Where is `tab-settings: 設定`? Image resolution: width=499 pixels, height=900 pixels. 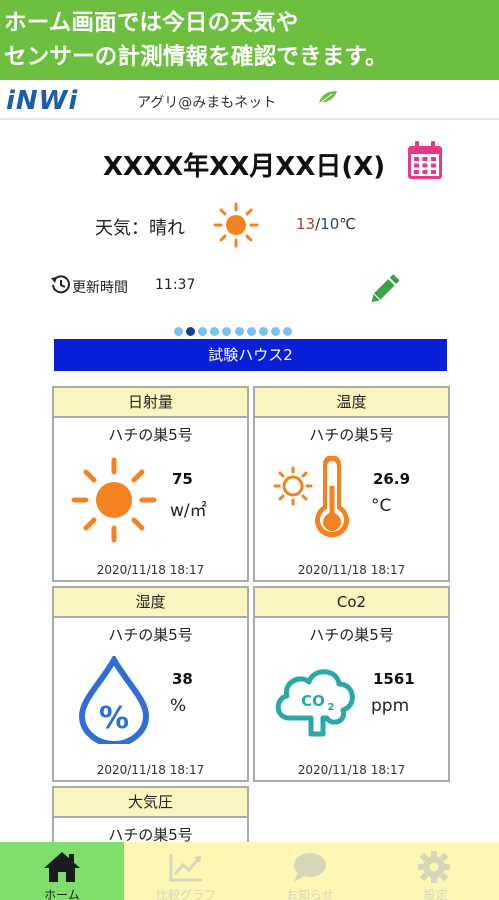
tab-settings: 設定 is located at coordinates (435, 871).